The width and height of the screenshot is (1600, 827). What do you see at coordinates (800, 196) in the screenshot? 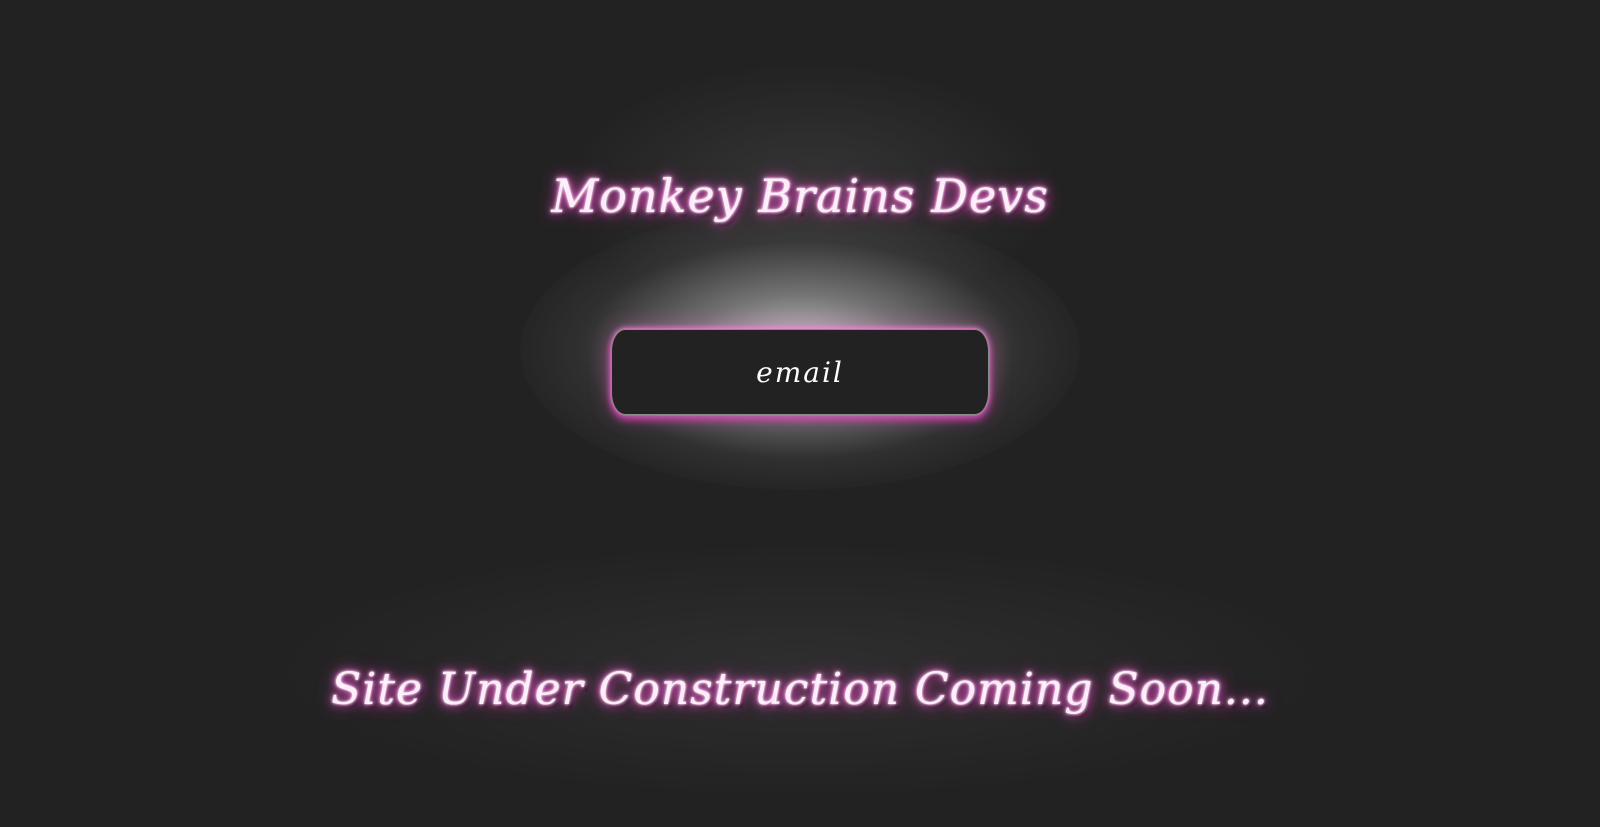
I see `site-title: Monkey Brains Devs` at bounding box center [800, 196].